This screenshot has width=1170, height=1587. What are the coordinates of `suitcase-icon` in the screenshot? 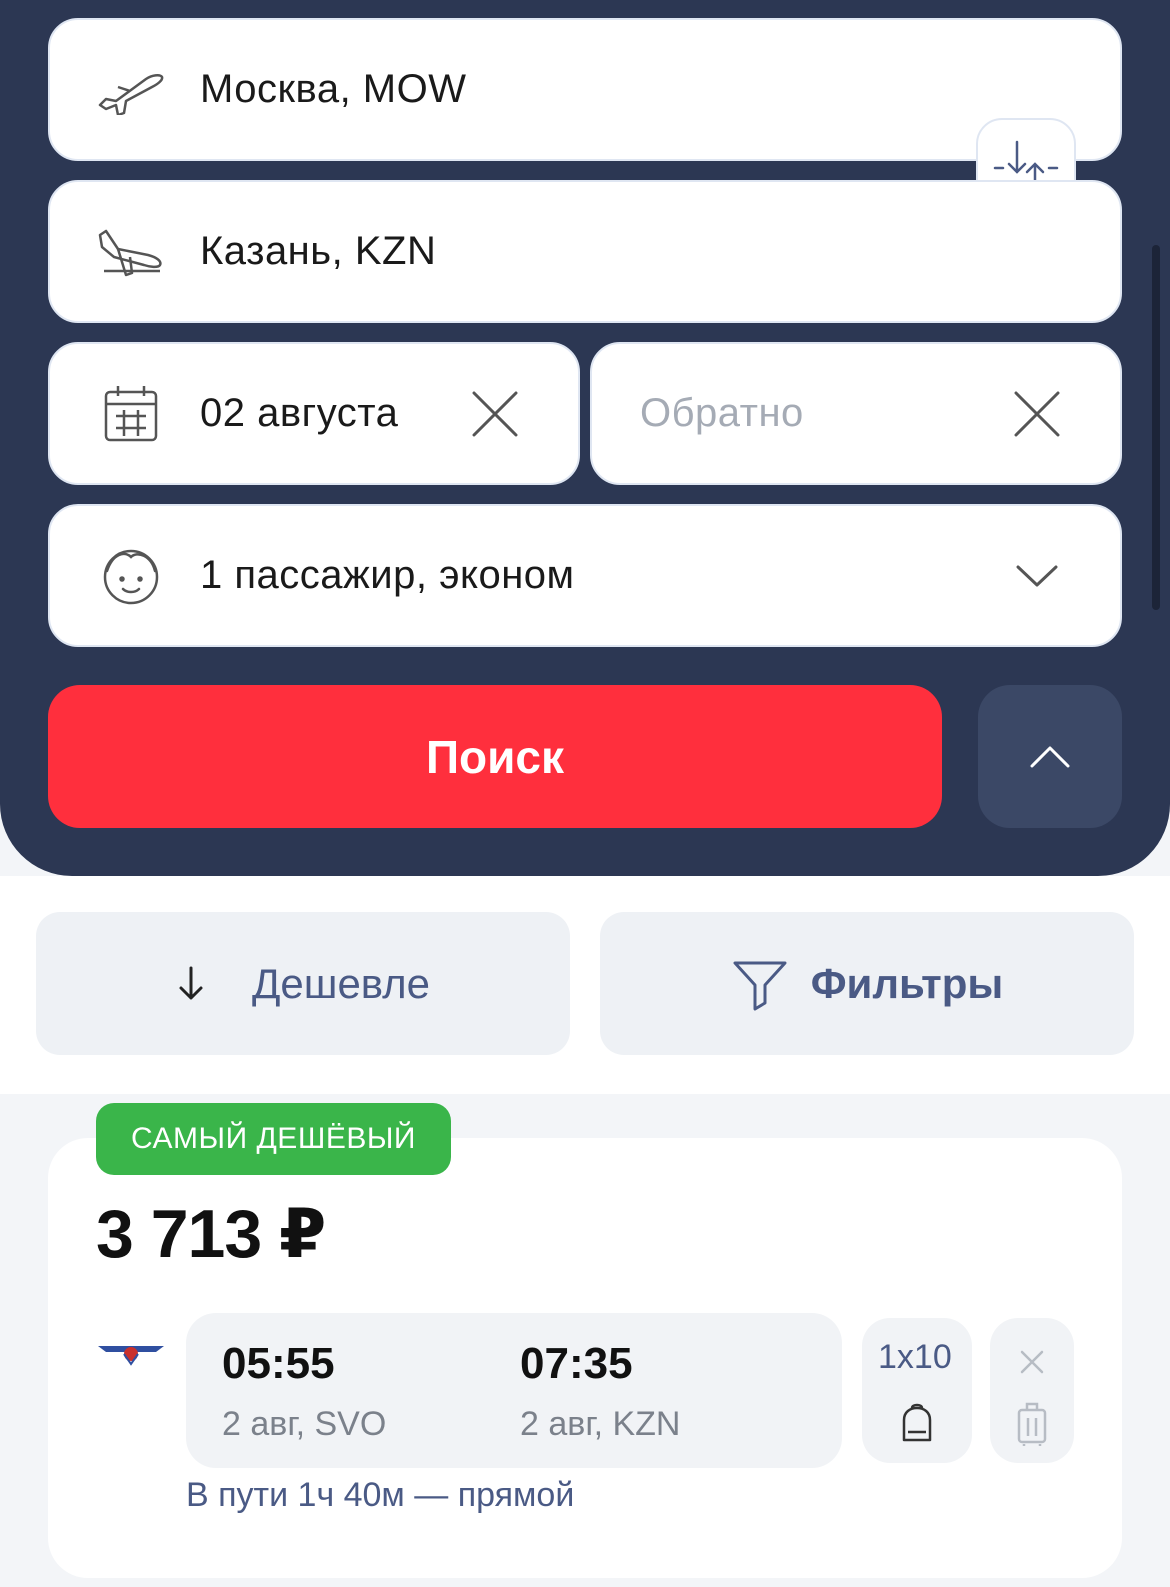 It's located at (1032, 1424).